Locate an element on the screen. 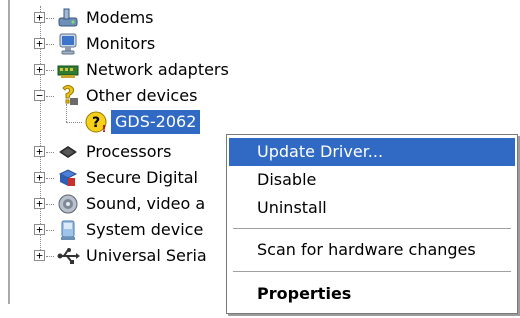 This screenshot has height=318, width=520. monitor-icon is located at coordinates (68, 44).